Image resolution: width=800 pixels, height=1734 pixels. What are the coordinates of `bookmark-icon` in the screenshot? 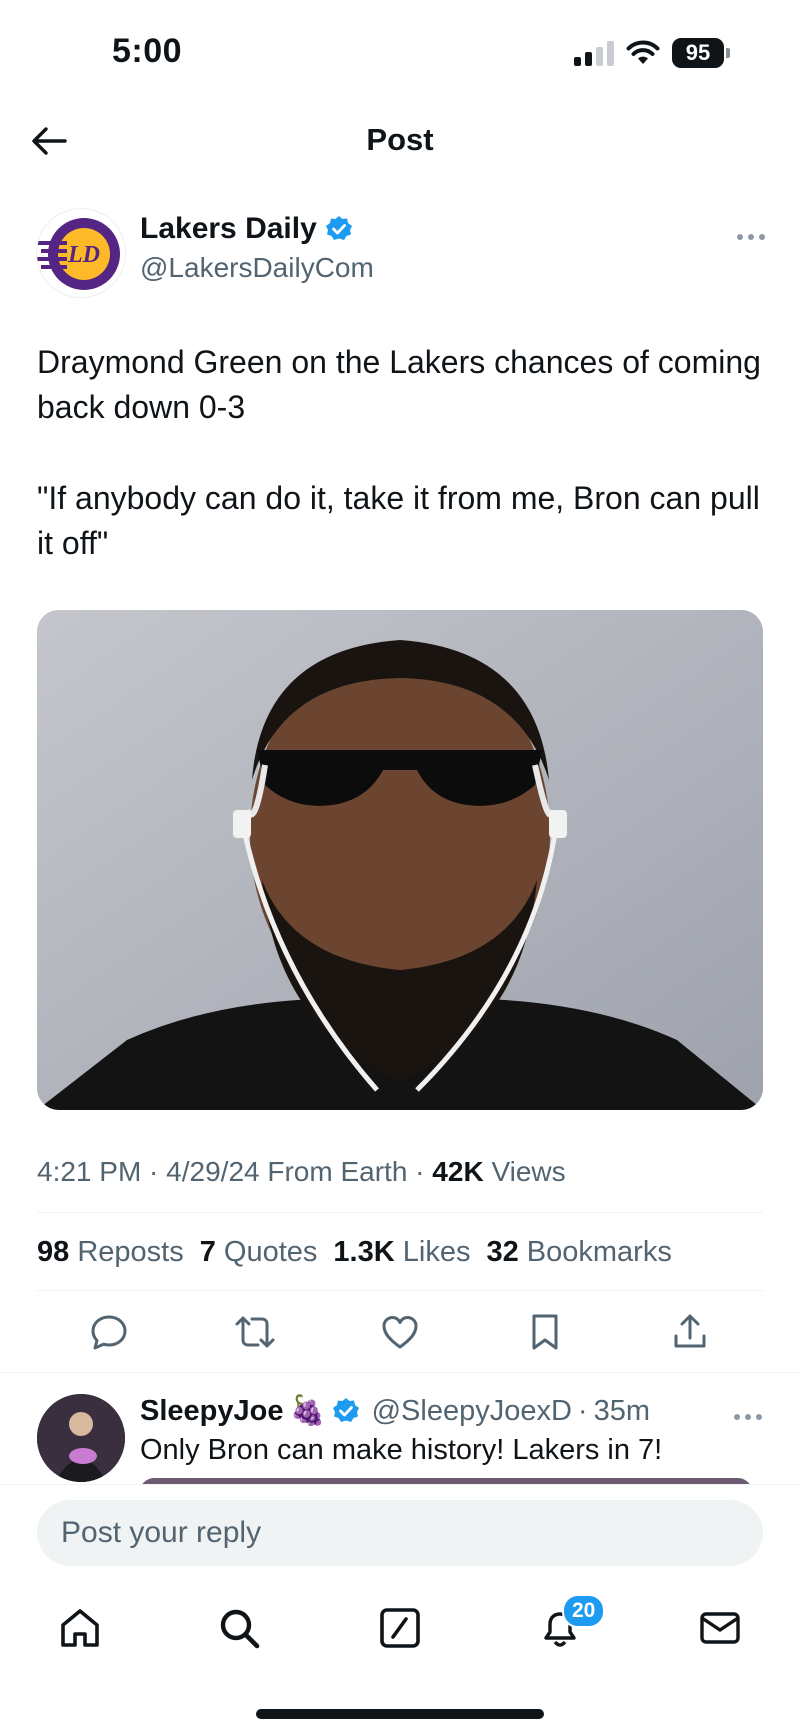 It's located at (545, 1332).